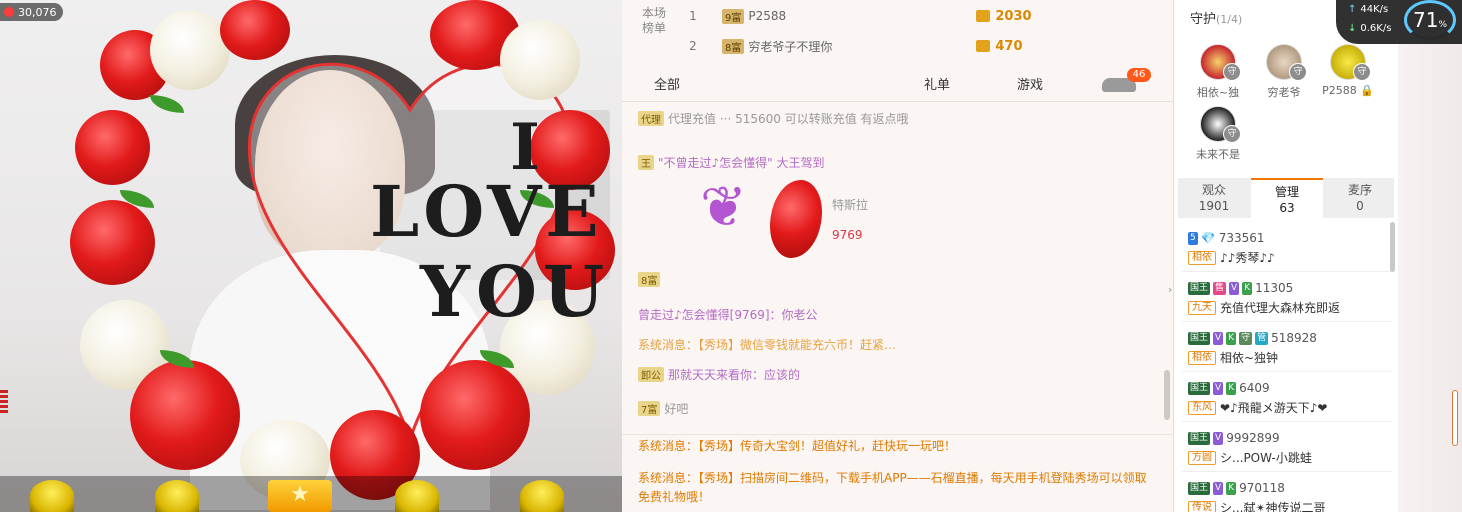 The width and height of the screenshot is (1462, 512). I want to click on overlay-line-3: YOU, so click(515, 291).